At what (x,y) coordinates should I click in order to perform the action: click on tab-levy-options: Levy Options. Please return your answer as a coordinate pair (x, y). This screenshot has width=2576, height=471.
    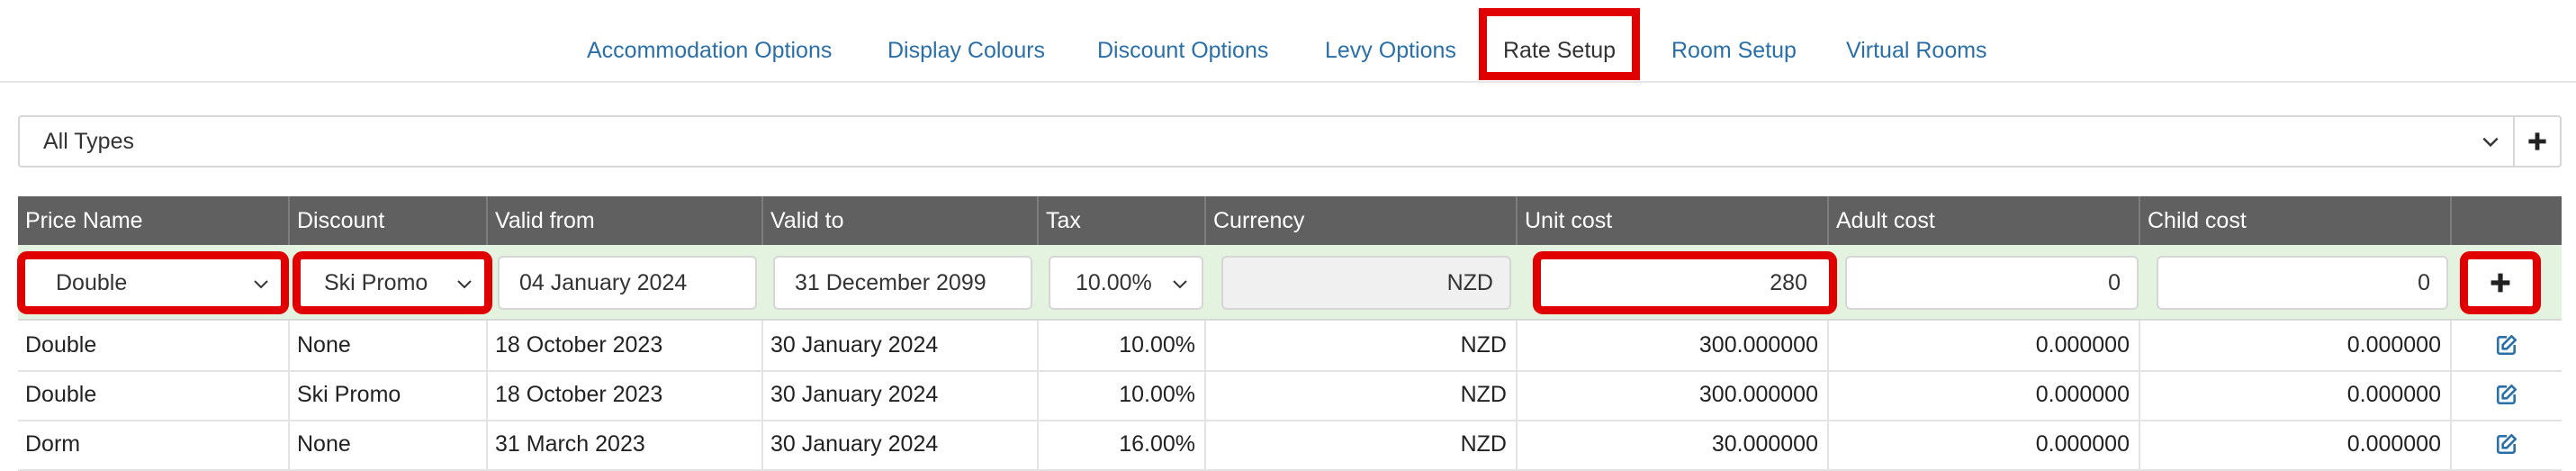
    Looking at the image, I should click on (1390, 50).